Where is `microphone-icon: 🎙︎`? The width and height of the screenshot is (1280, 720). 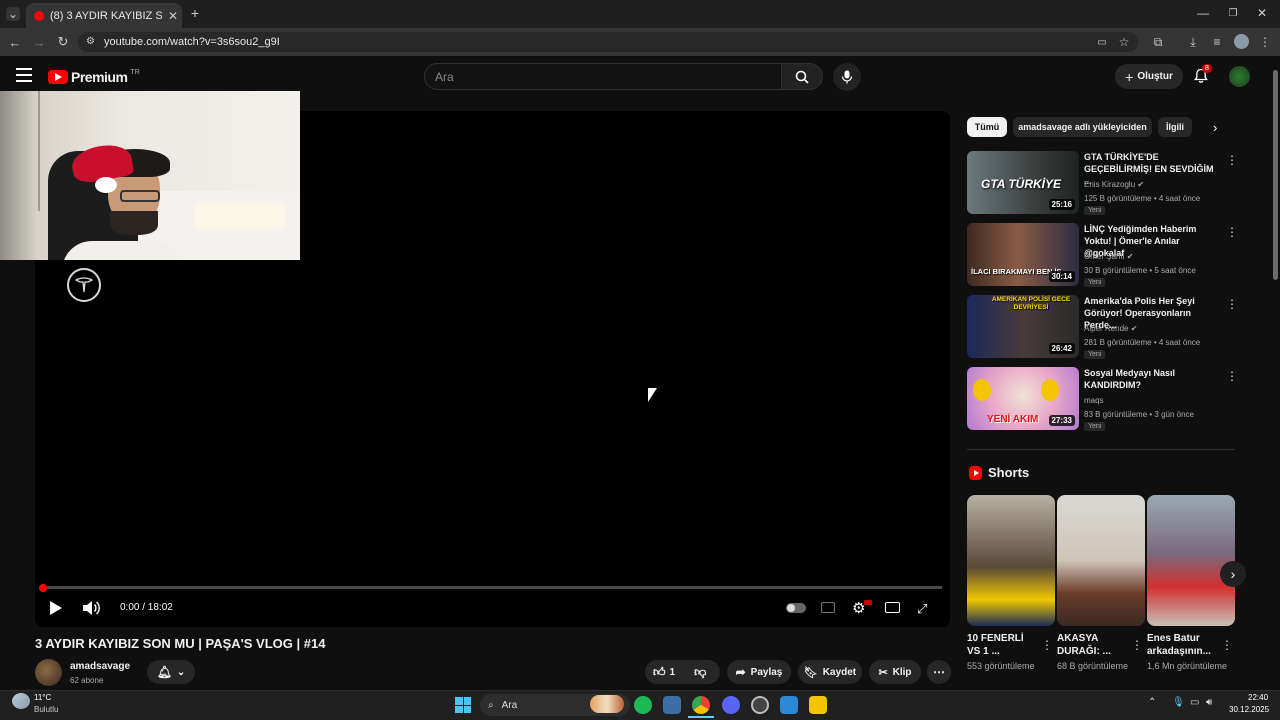
microphone-icon: 🎙︎ is located at coordinates (1178, 702).